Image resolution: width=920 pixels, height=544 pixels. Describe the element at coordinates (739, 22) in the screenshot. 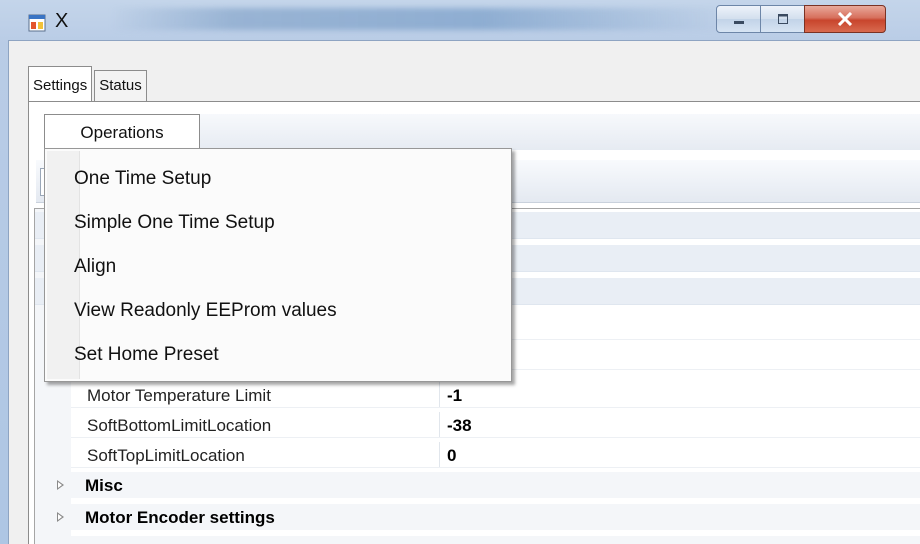

I see `minimize-icon` at that location.